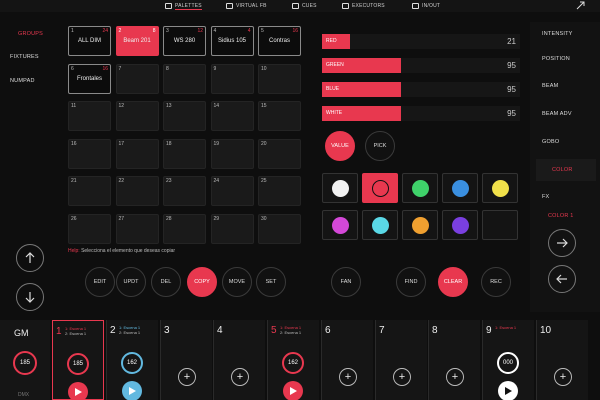  What do you see at coordinates (183, 6) in the screenshot?
I see `tab-palettes: PALETTES` at bounding box center [183, 6].